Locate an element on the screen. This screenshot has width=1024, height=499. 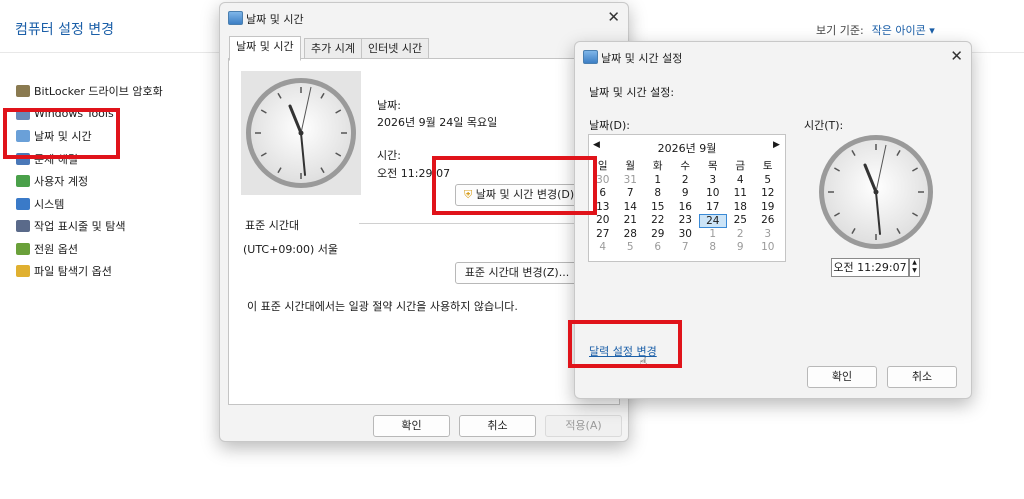
timezone-label: 표준 시간대 is located at coordinates (272, 225).